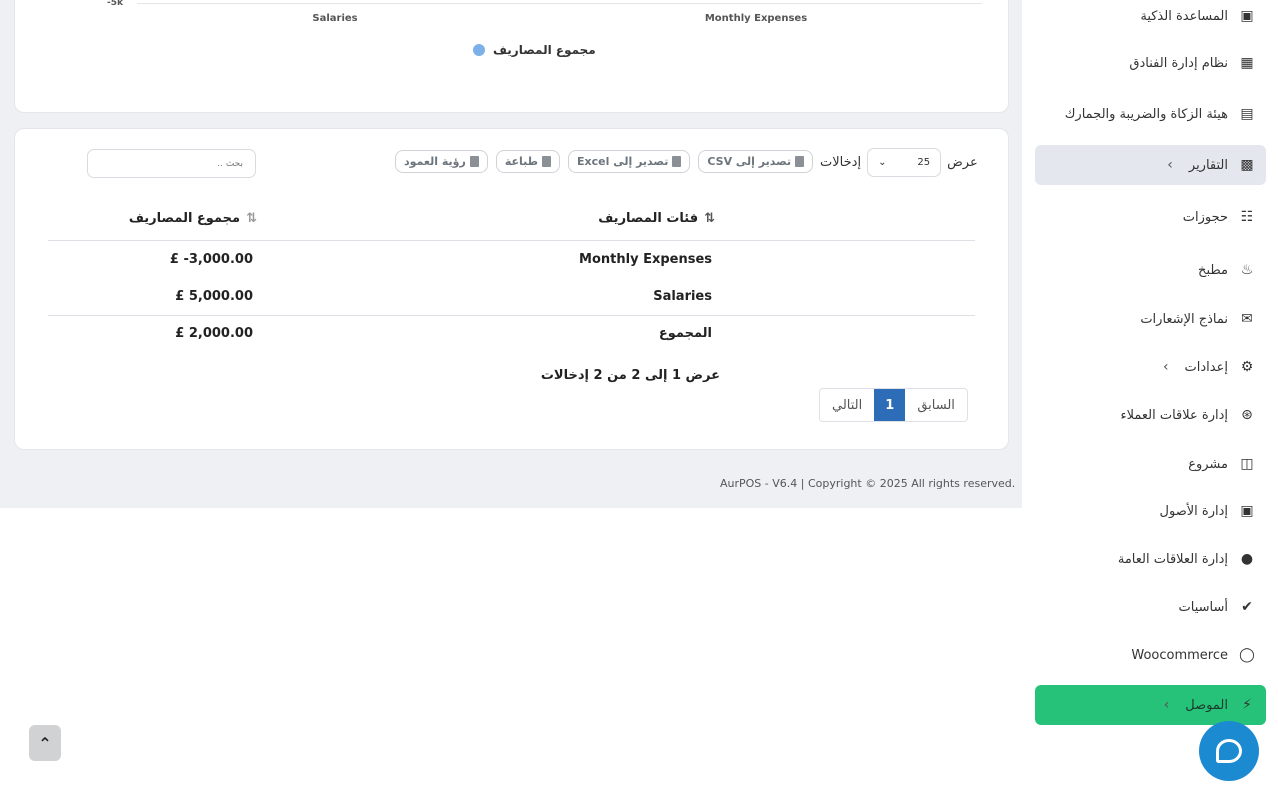  What do you see at coordinates (890, 405) in the screenshot?
I see `pagination-page-1: 1` at bounding box center [890, 405].